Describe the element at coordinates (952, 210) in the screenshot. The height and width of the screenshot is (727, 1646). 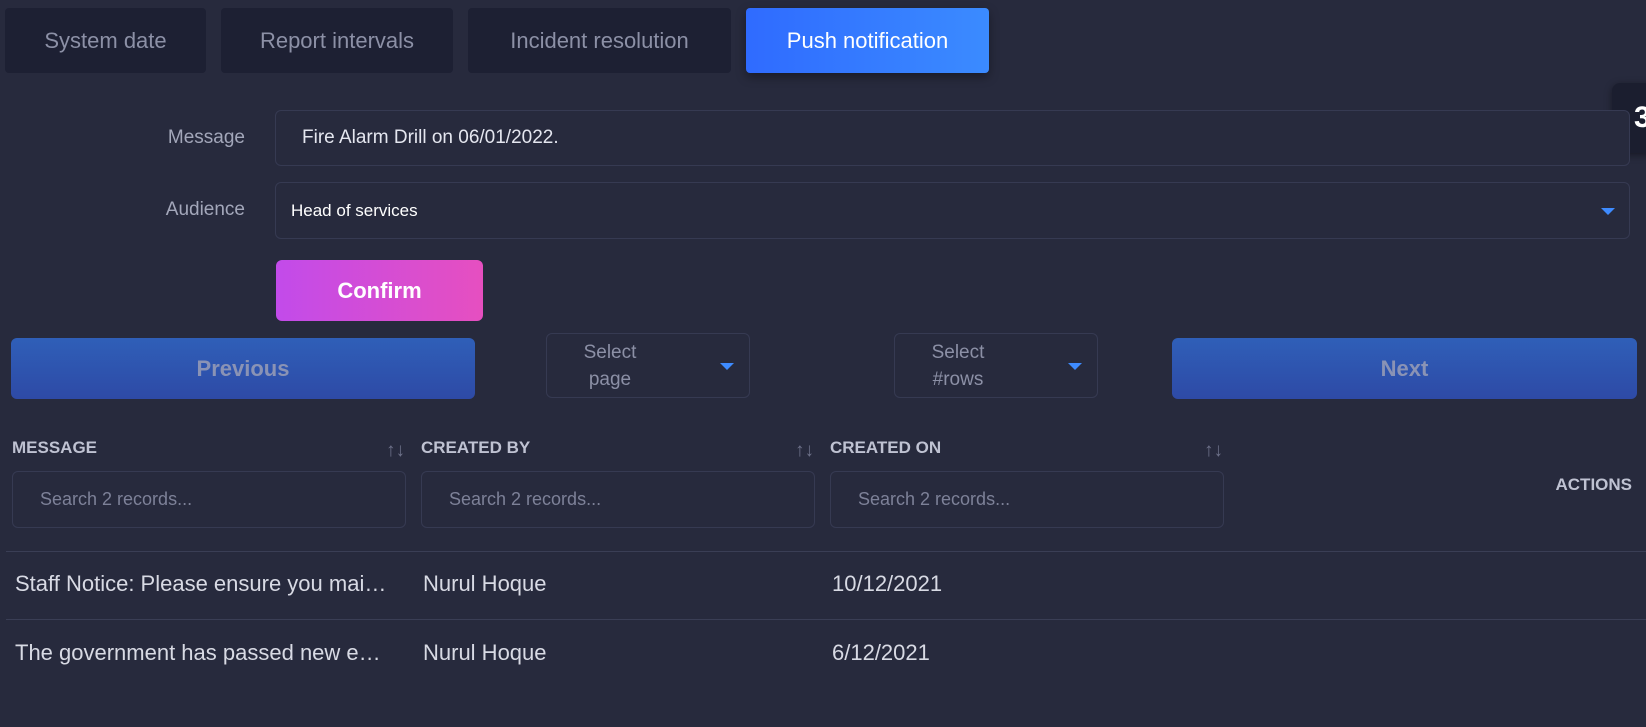
I see `audience-select: Head of services` at that location.